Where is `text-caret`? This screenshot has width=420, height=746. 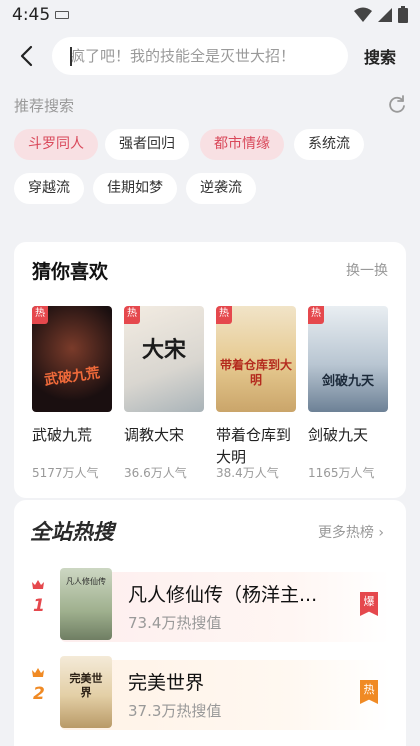
text-caret is located at coordinates (71, 56).